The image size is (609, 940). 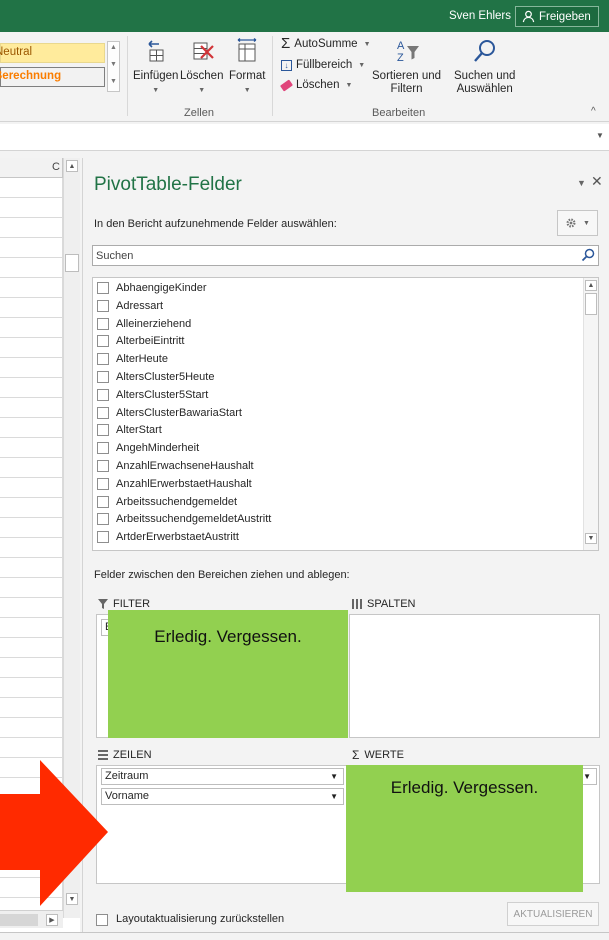 I want to click on columns-drop-area, so click(x=474, y=676).